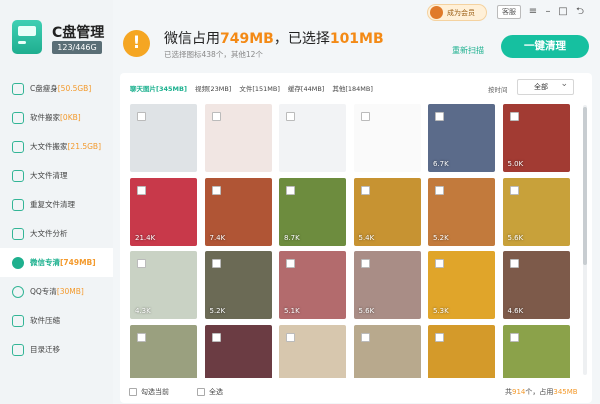 The width and height of the screenshot is (600, 404). Describe the element at coordinates (461, 138) in the screenshot. I see `image-thumbnail: 6.7K` at that location.